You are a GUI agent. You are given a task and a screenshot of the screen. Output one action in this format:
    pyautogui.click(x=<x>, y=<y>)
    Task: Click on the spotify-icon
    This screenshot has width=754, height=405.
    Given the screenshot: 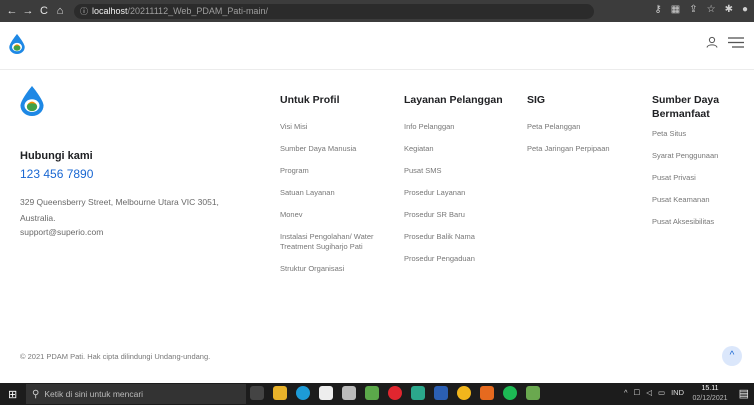 What is the action you would take?
    pyautogui.click(x=510, y=393)
    